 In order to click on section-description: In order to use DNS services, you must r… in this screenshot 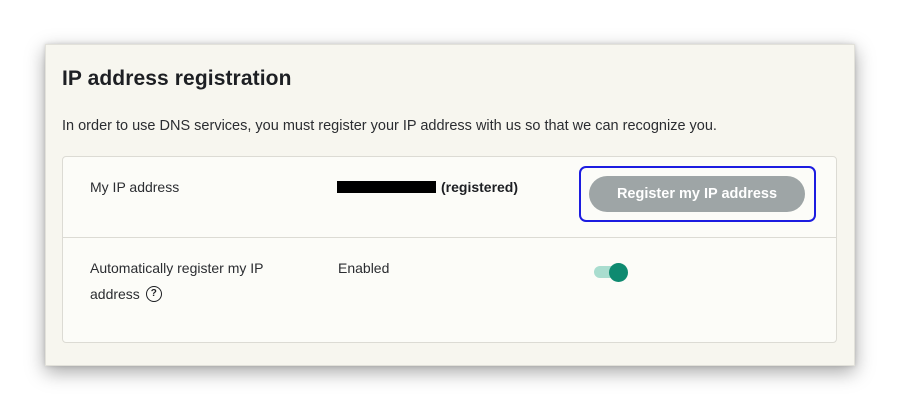, I will do `click(389, 126)`.